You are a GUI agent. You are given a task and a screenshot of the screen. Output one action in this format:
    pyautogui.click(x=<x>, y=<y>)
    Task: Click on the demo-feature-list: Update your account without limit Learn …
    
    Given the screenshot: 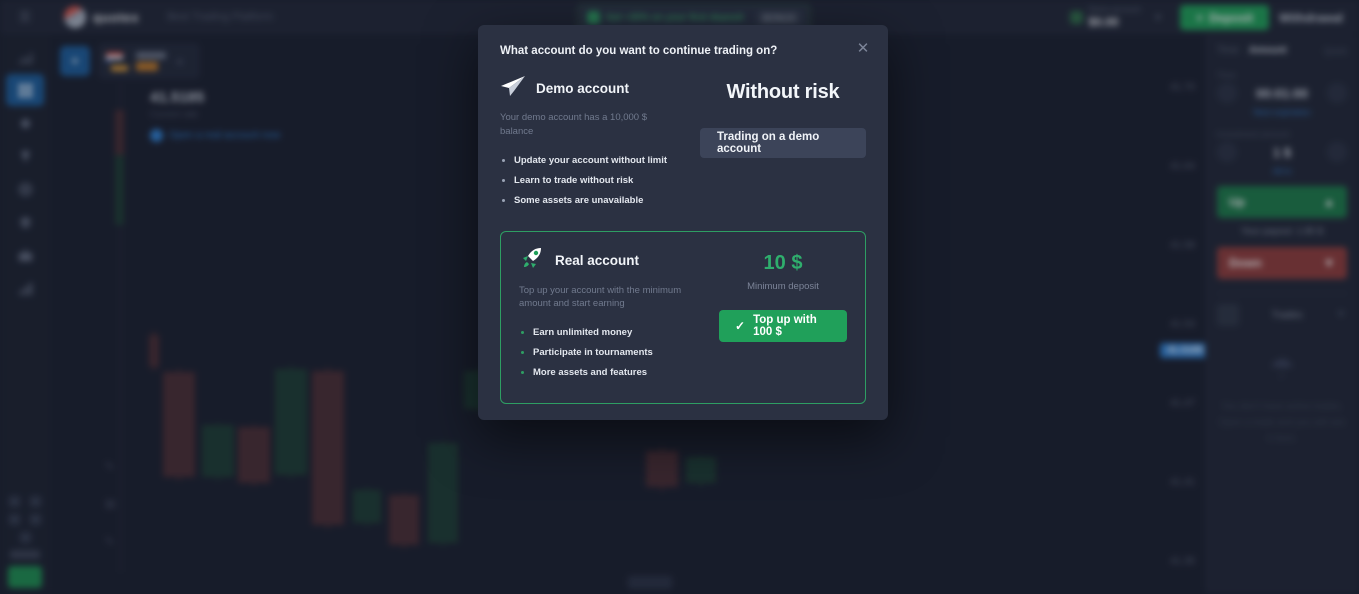 What is the action you would take?
    pyautogui.click(x=600, y=180)
    